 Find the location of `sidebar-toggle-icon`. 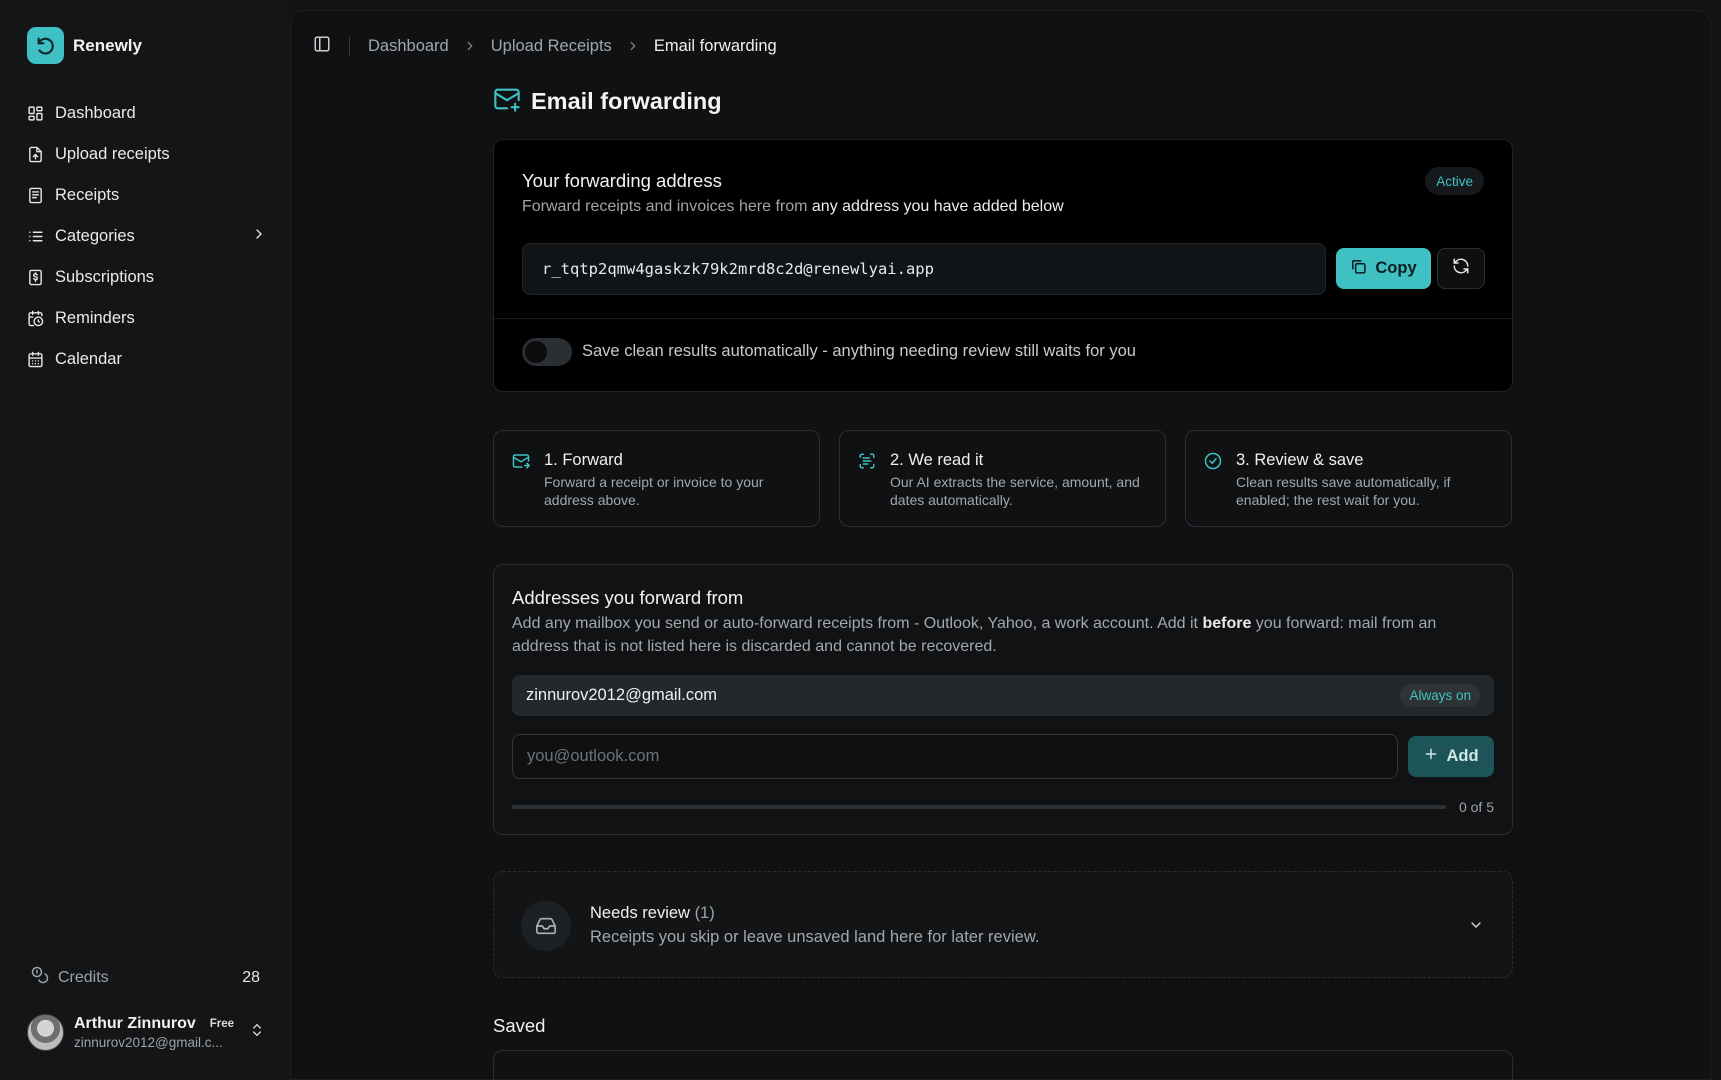

sidebar-toggle-icon is located at coordinates (322, 46).